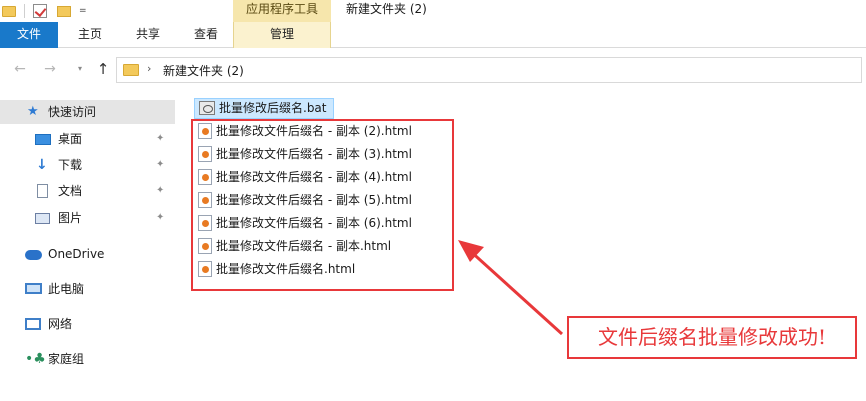 This screenshot has width=866, height=401. I want to click on sidebar-item-quick-access: ★ 快速访问, so click(87, 112).